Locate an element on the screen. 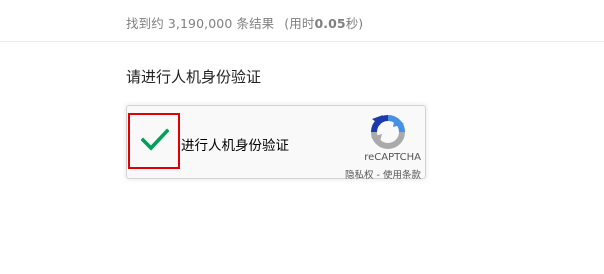 The height and width of the screenshot is (274, 604). captcha-heading: 请进行人机身份验证 is located at coordinates (194, 77).